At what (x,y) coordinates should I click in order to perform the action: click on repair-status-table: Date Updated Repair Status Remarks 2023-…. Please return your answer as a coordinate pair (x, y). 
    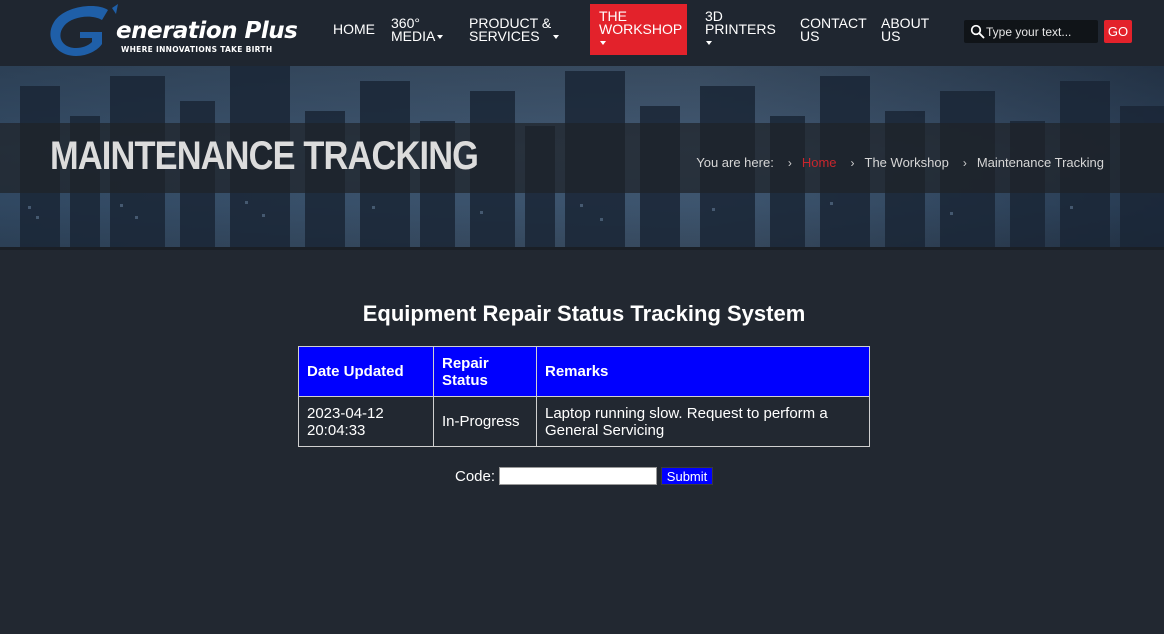
    Looking at the image, I should click on (584, 396).